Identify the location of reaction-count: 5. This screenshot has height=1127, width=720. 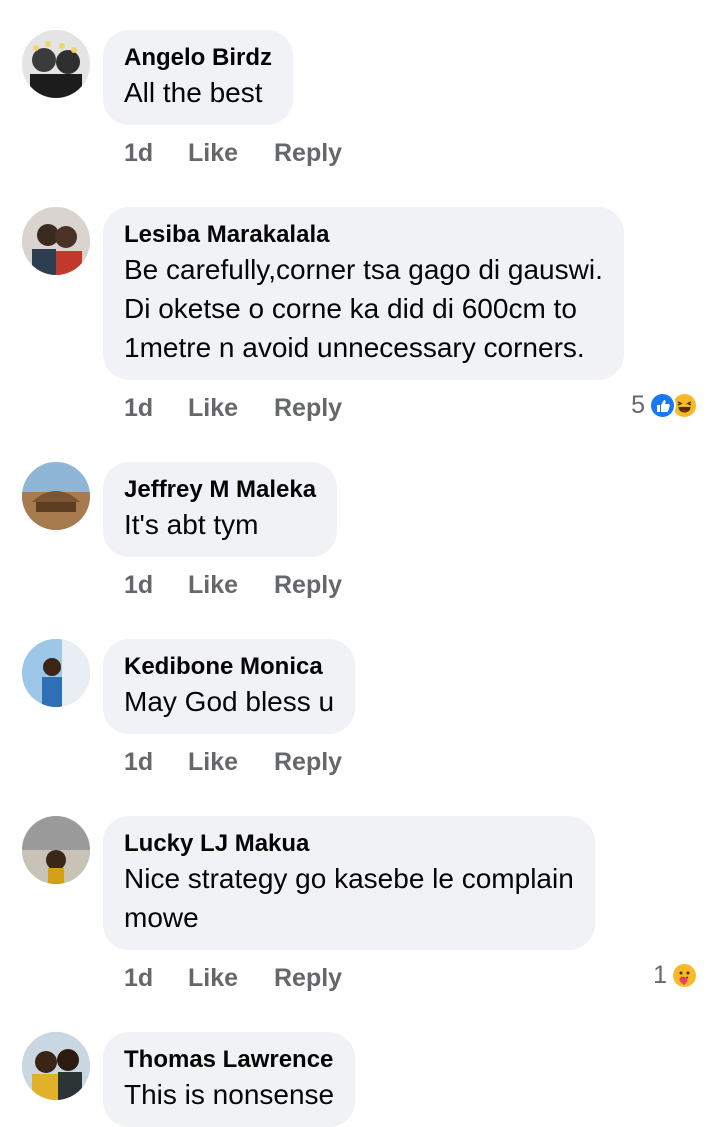
(638, 404).